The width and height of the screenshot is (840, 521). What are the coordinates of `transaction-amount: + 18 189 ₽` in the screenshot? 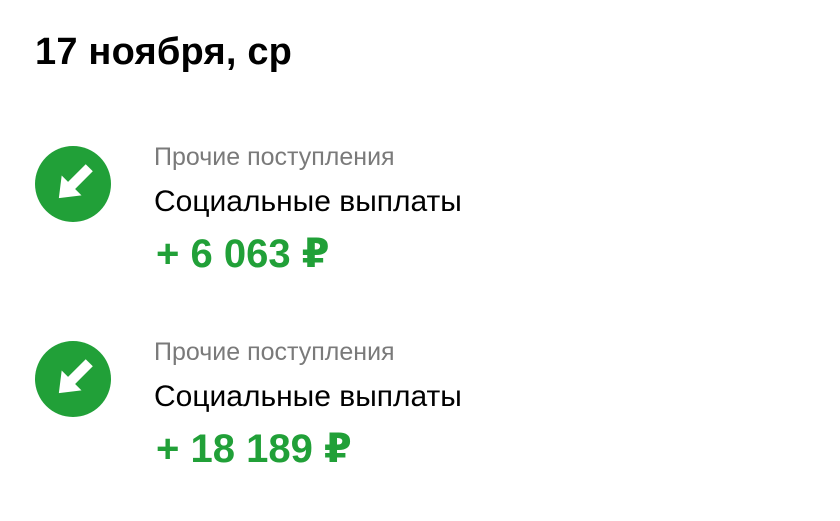 It's located at (254, 449).